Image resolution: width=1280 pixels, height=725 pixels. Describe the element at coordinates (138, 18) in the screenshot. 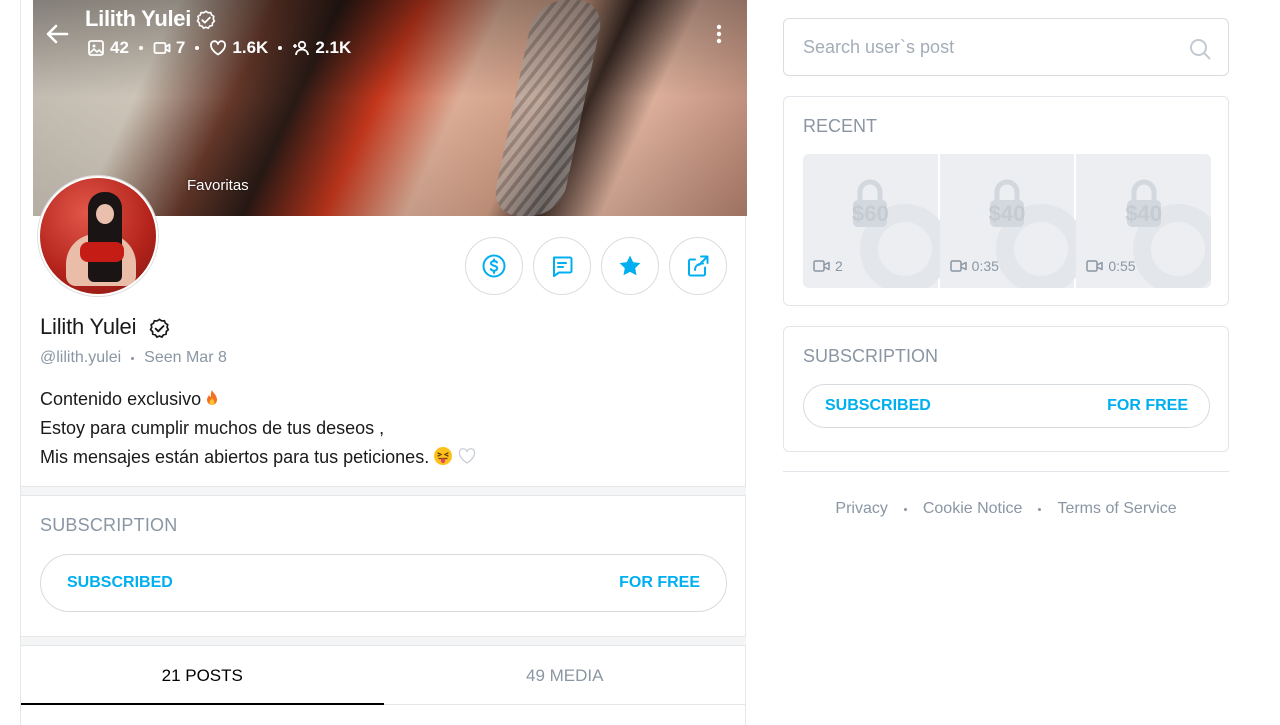

I see `header-profile-name: Lilith Yulei` at that location.